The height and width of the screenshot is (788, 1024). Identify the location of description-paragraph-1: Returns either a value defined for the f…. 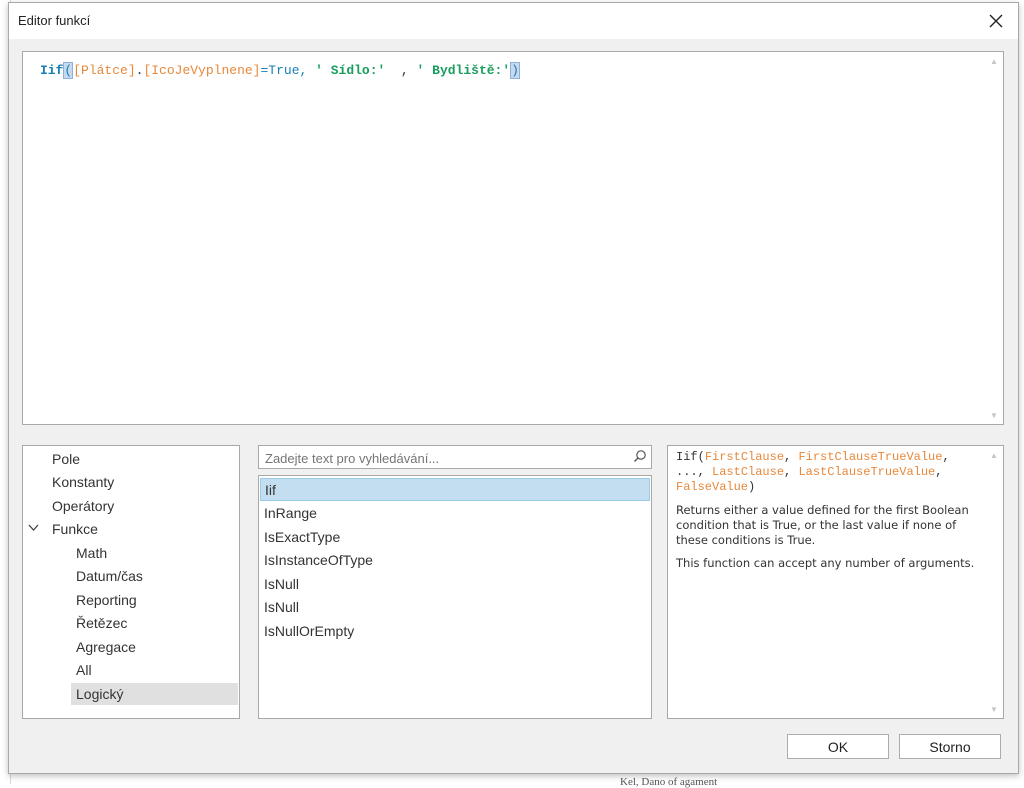
(822, 525).